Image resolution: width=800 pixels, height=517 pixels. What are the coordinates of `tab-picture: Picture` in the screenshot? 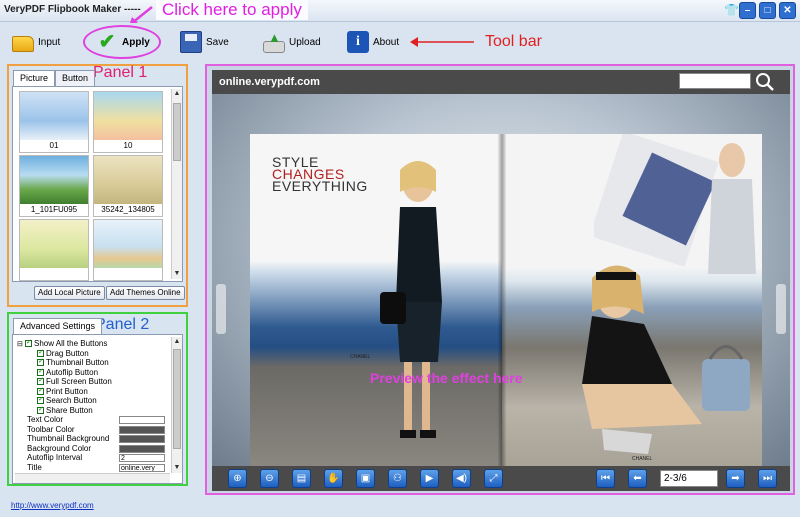 It's located at (34, 78).